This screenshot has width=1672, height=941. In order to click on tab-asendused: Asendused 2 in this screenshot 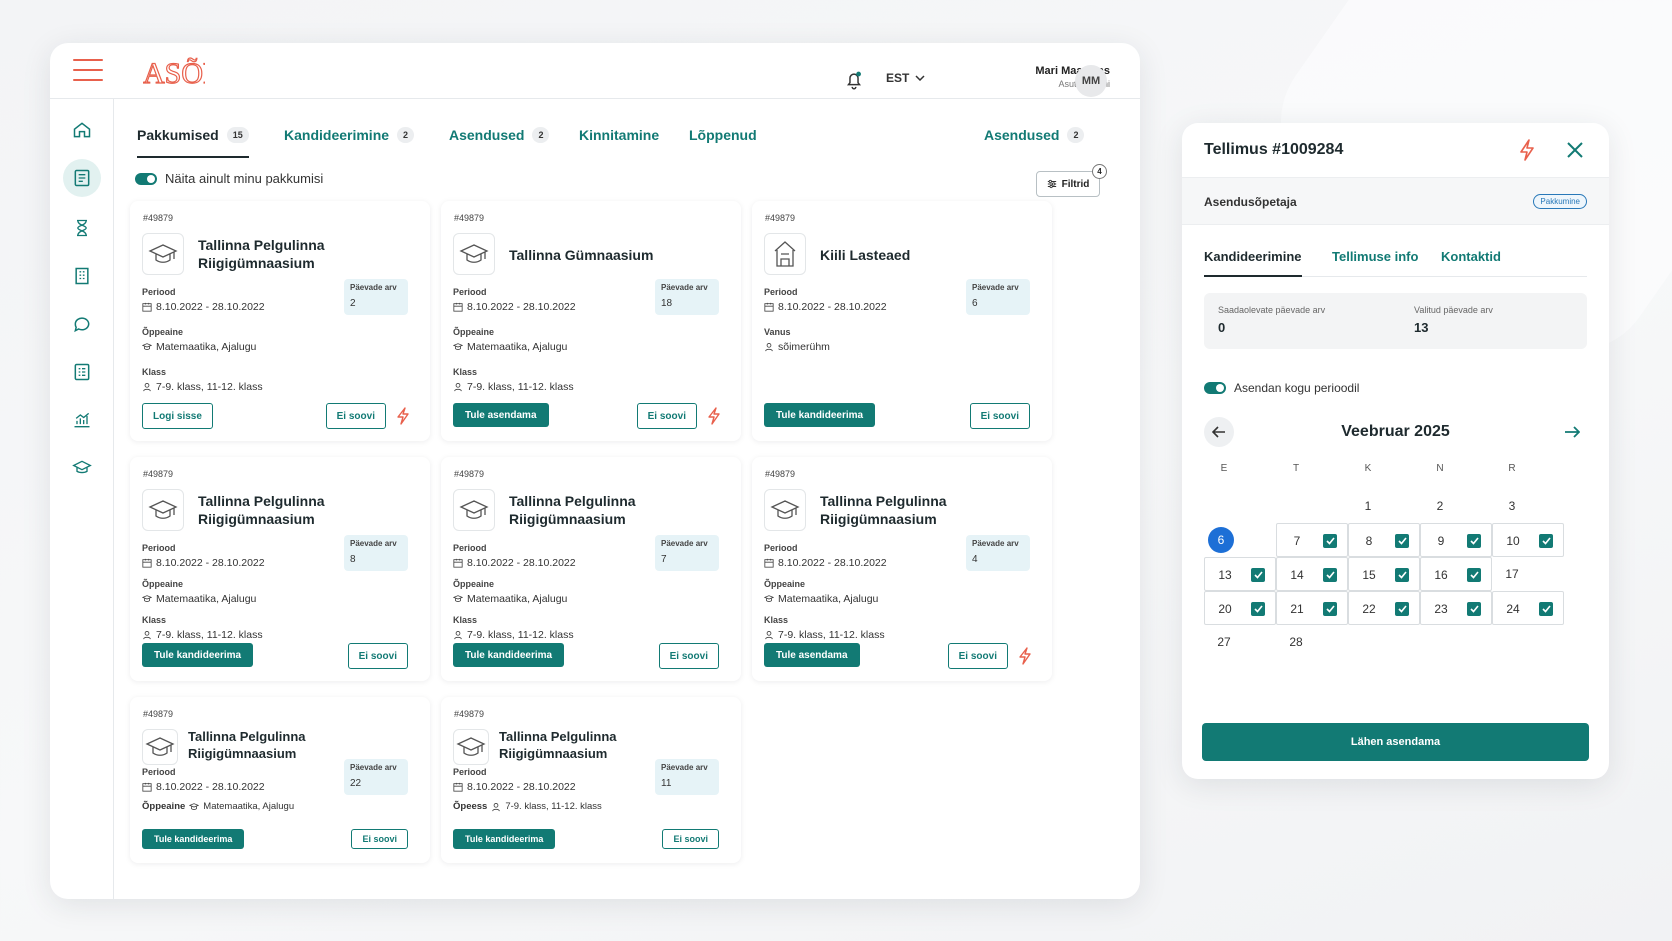, I will do `click(499, 135)`.